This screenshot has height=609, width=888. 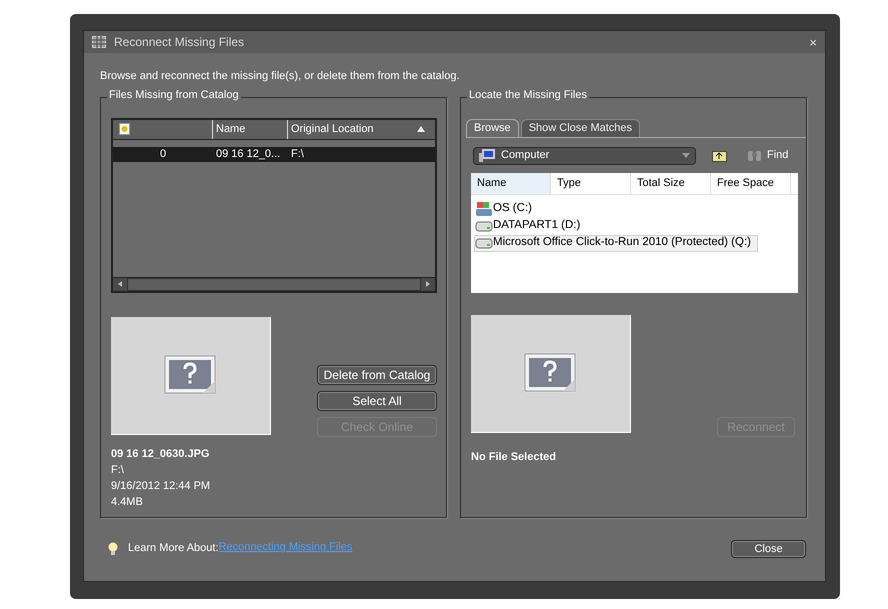 I want to click on find-button: Find, so click(x=767, y=155).